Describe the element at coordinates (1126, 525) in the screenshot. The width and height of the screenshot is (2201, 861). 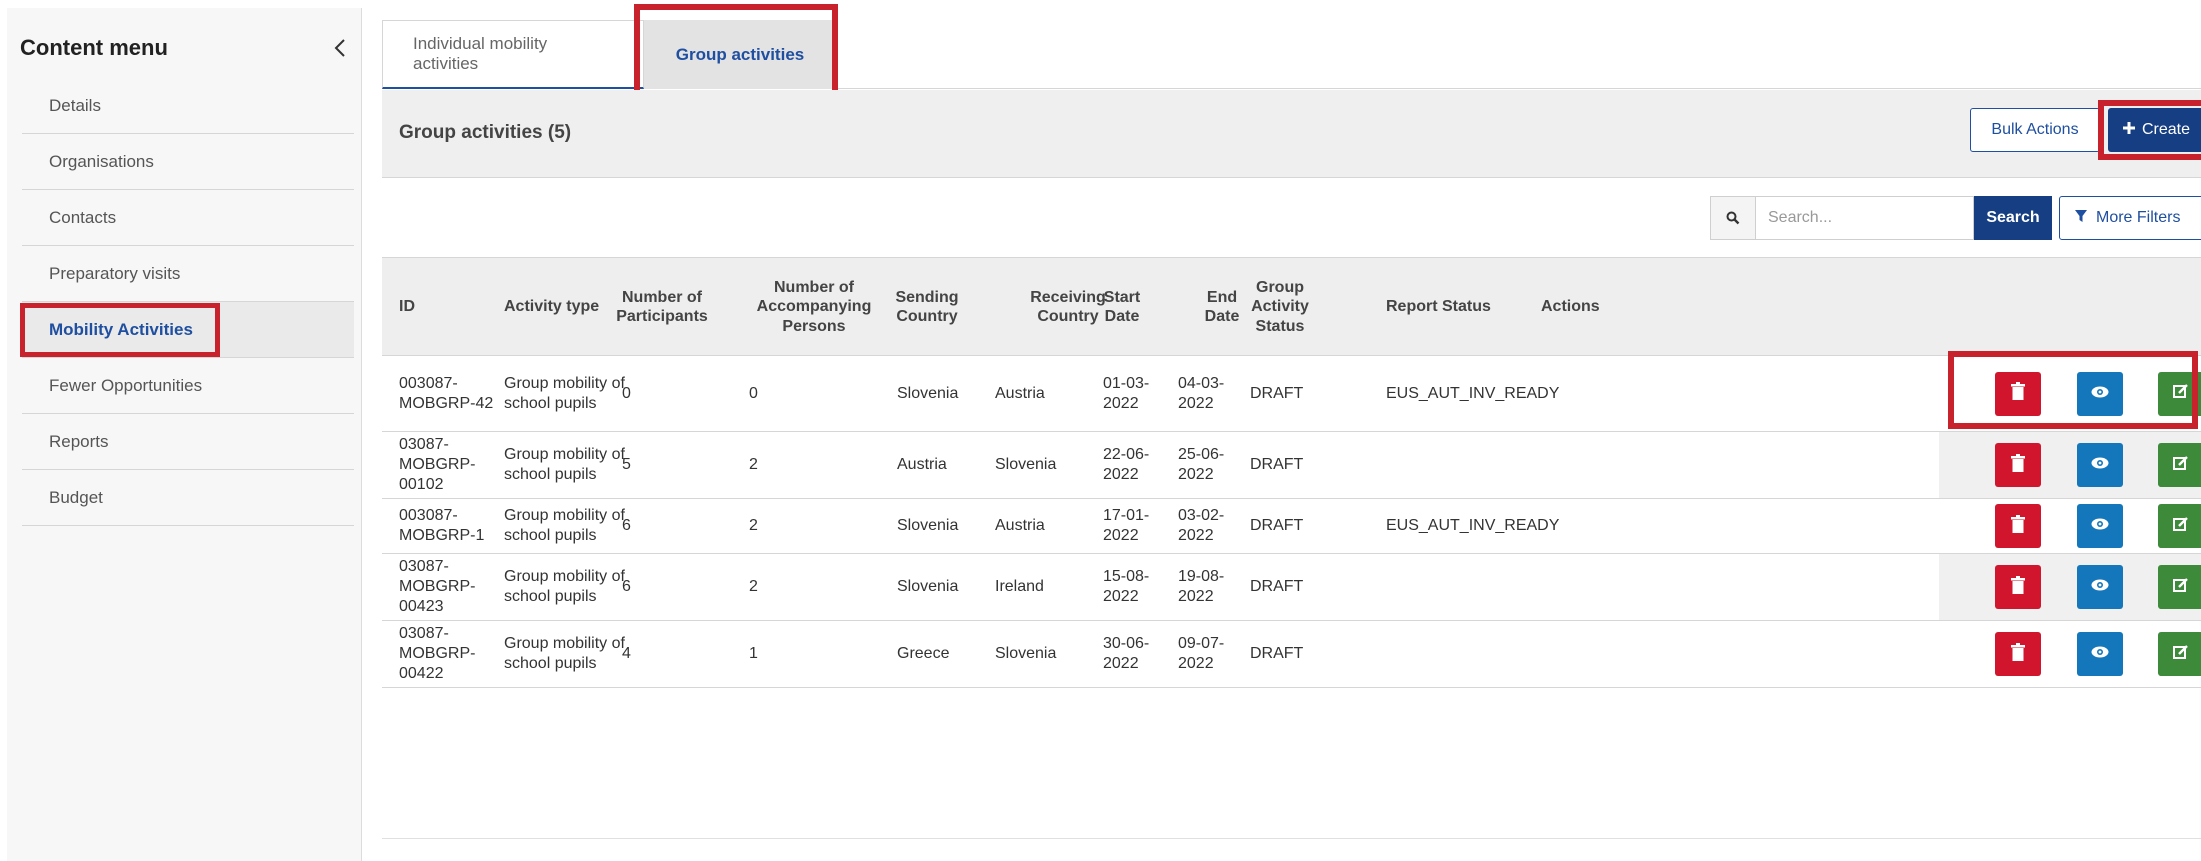
I see `cell-start-date: 17-01-2022` at that location.